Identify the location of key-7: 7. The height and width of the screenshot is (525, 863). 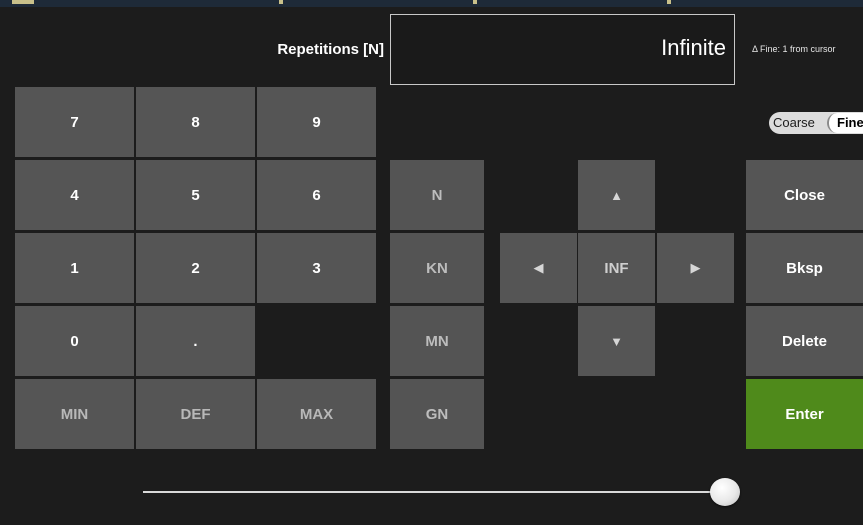
(74, 122).